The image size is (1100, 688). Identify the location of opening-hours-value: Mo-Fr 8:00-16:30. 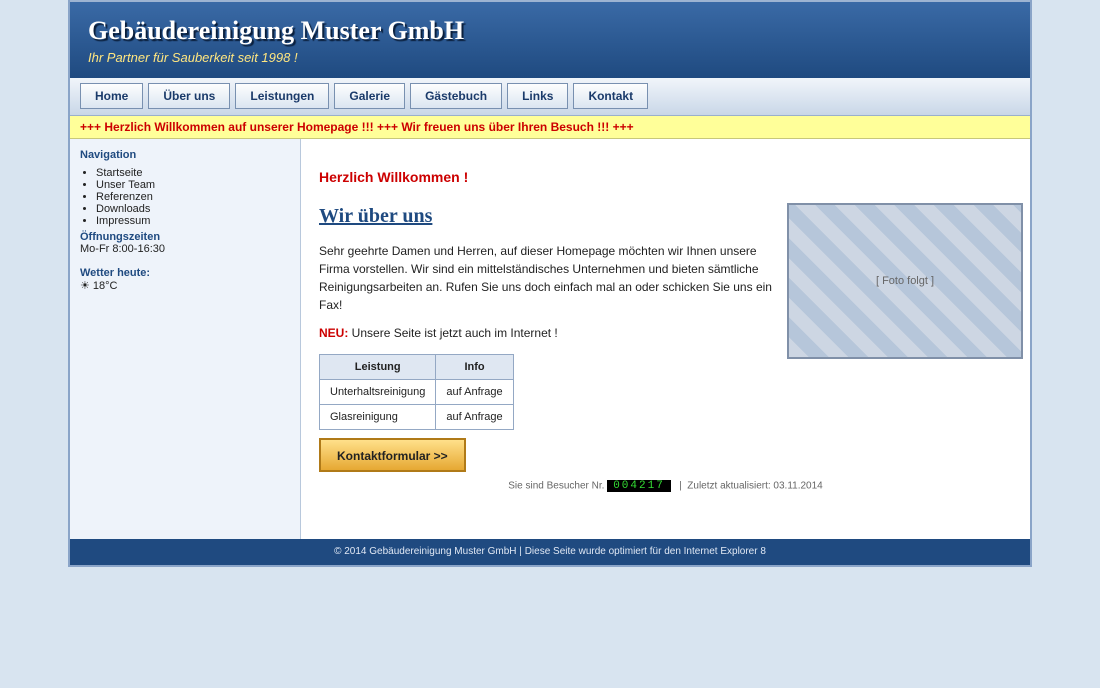
(122, 249).